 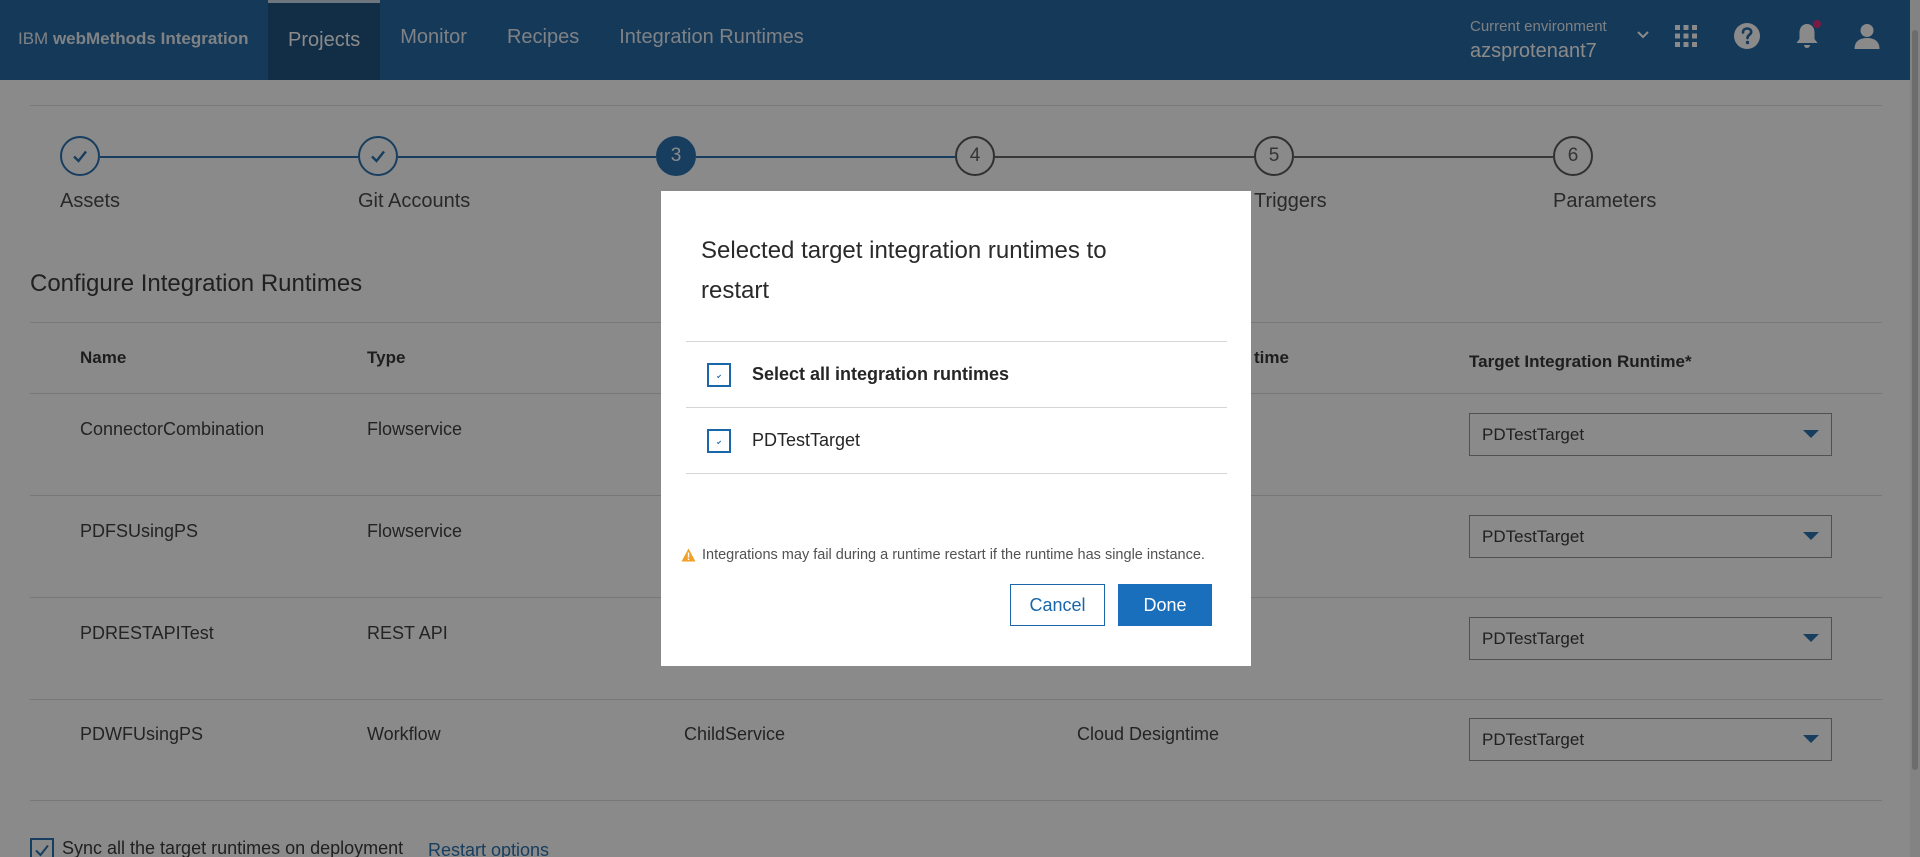 I want to click on runtime-label: PDTestTarget, so click(x=806, y=440).